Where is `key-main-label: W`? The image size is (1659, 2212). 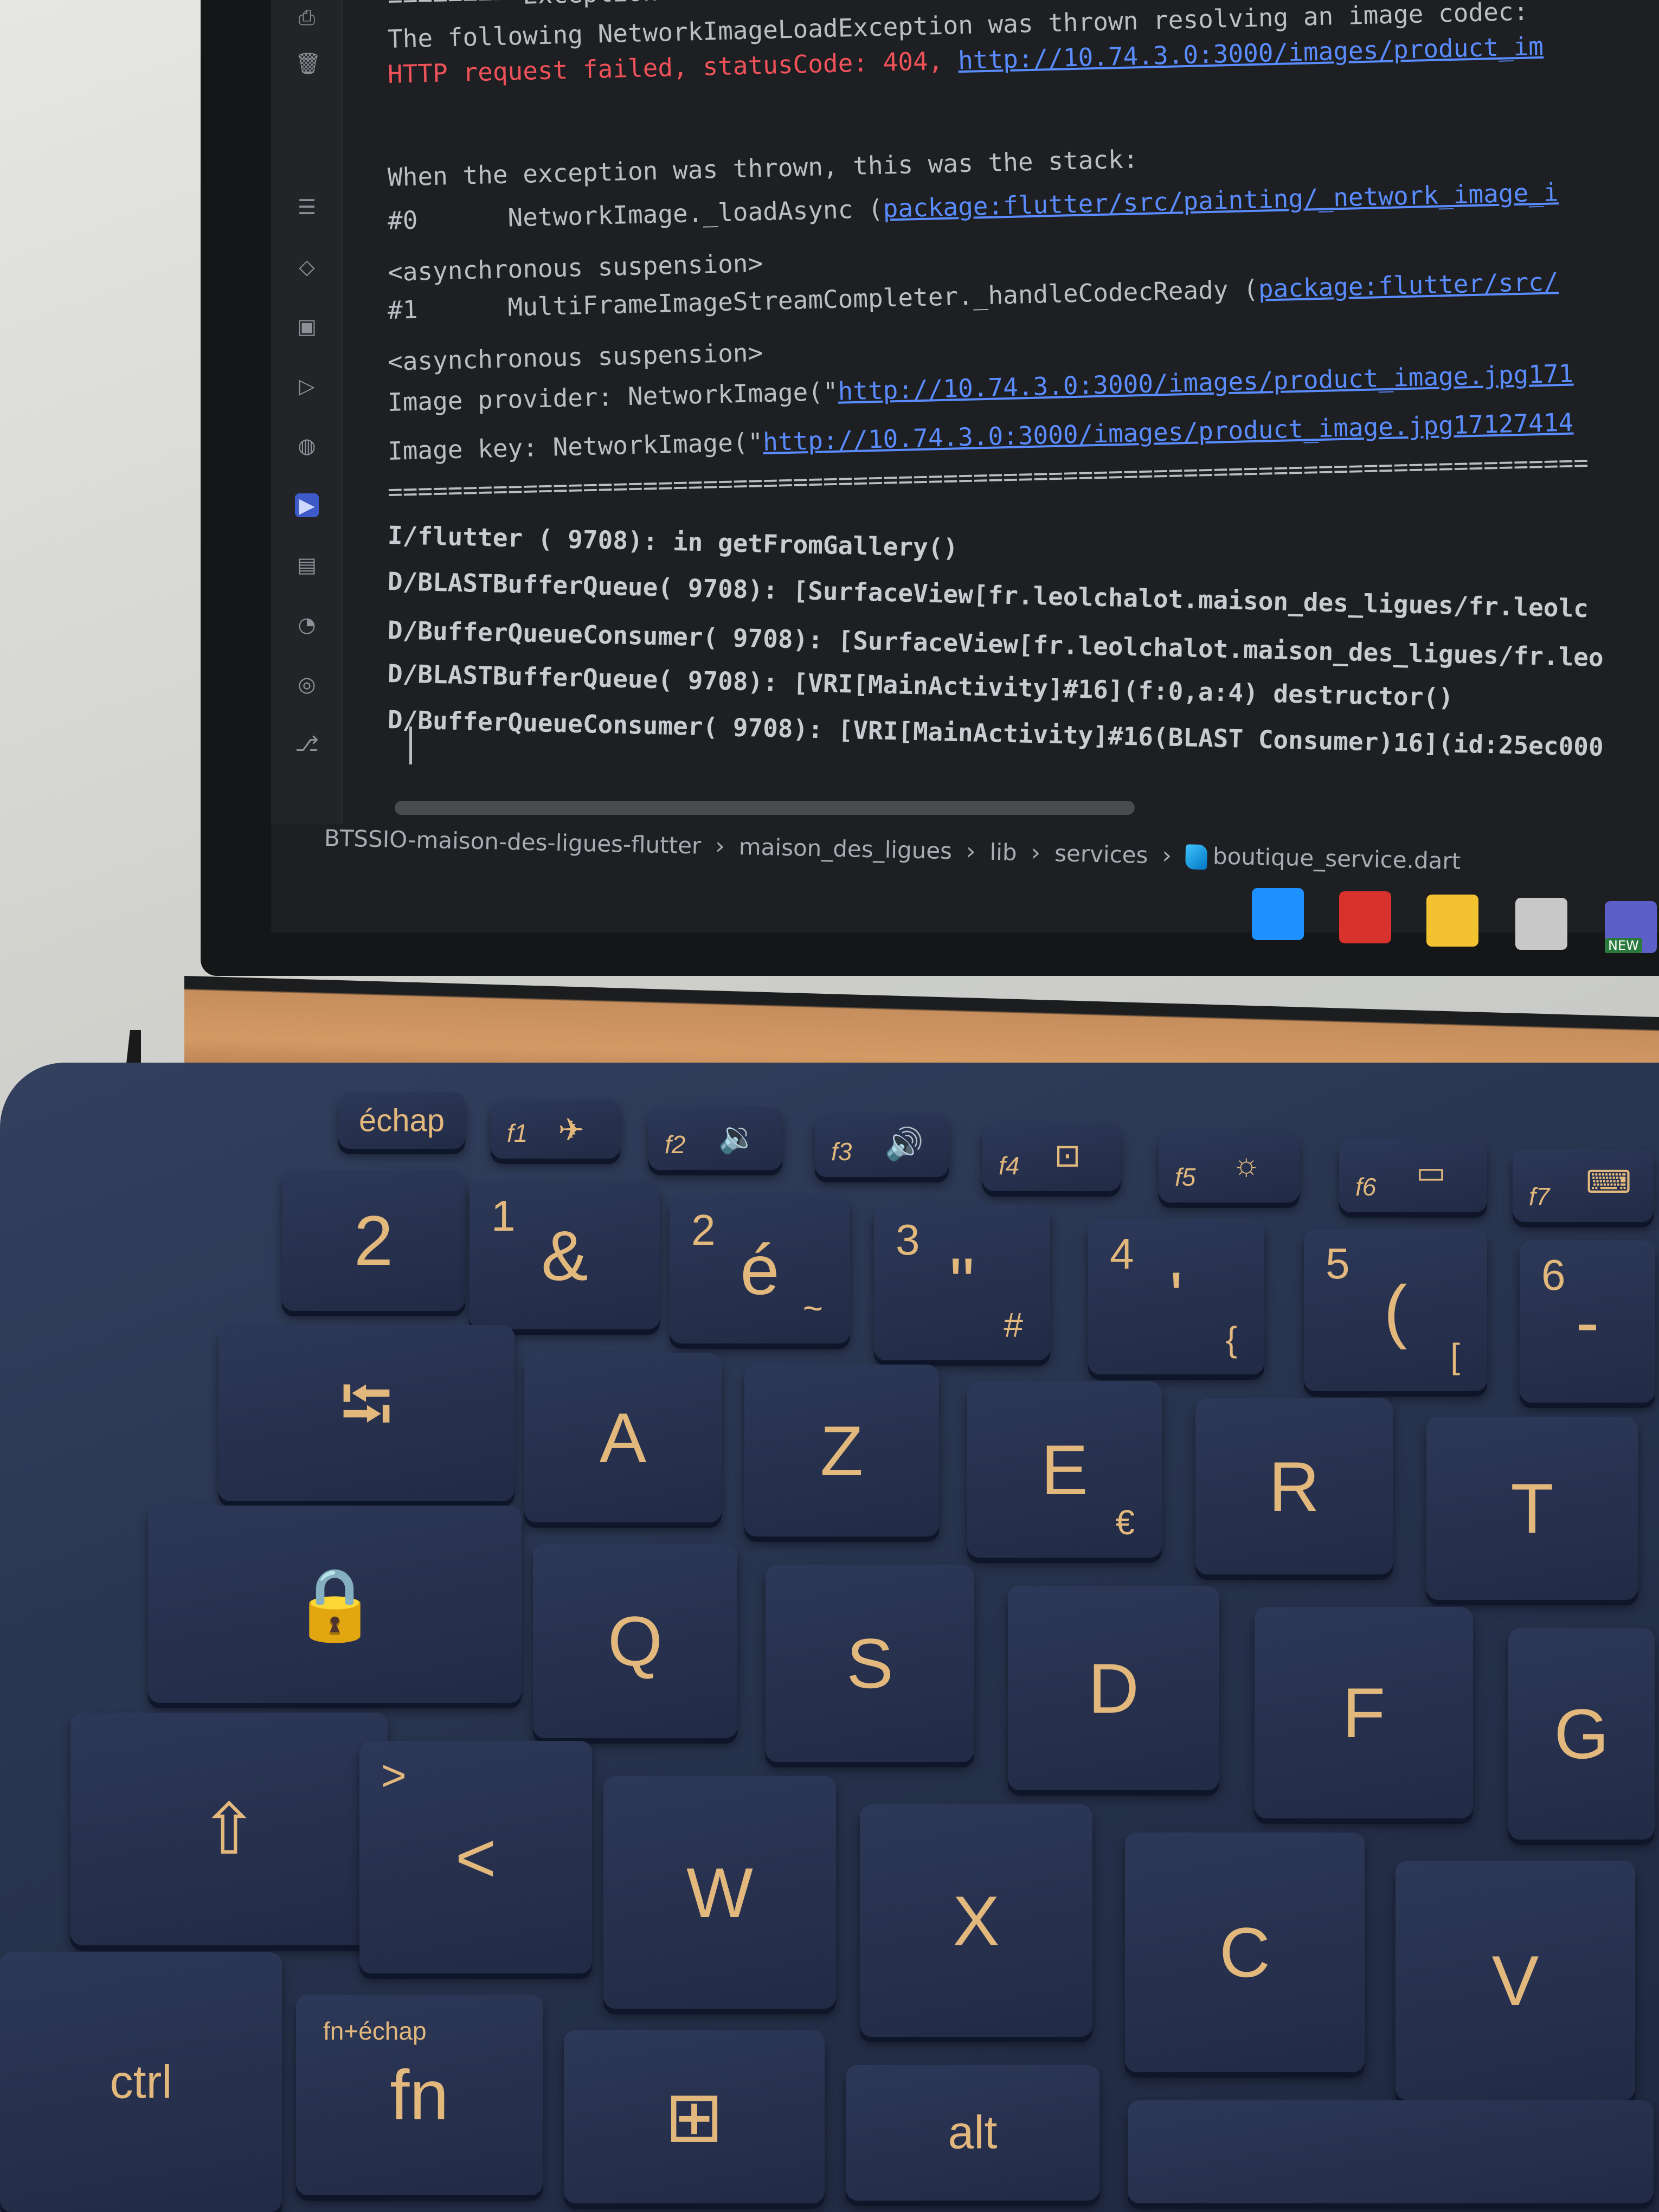
key-main-label: W is located at coordinates (719, 1892).